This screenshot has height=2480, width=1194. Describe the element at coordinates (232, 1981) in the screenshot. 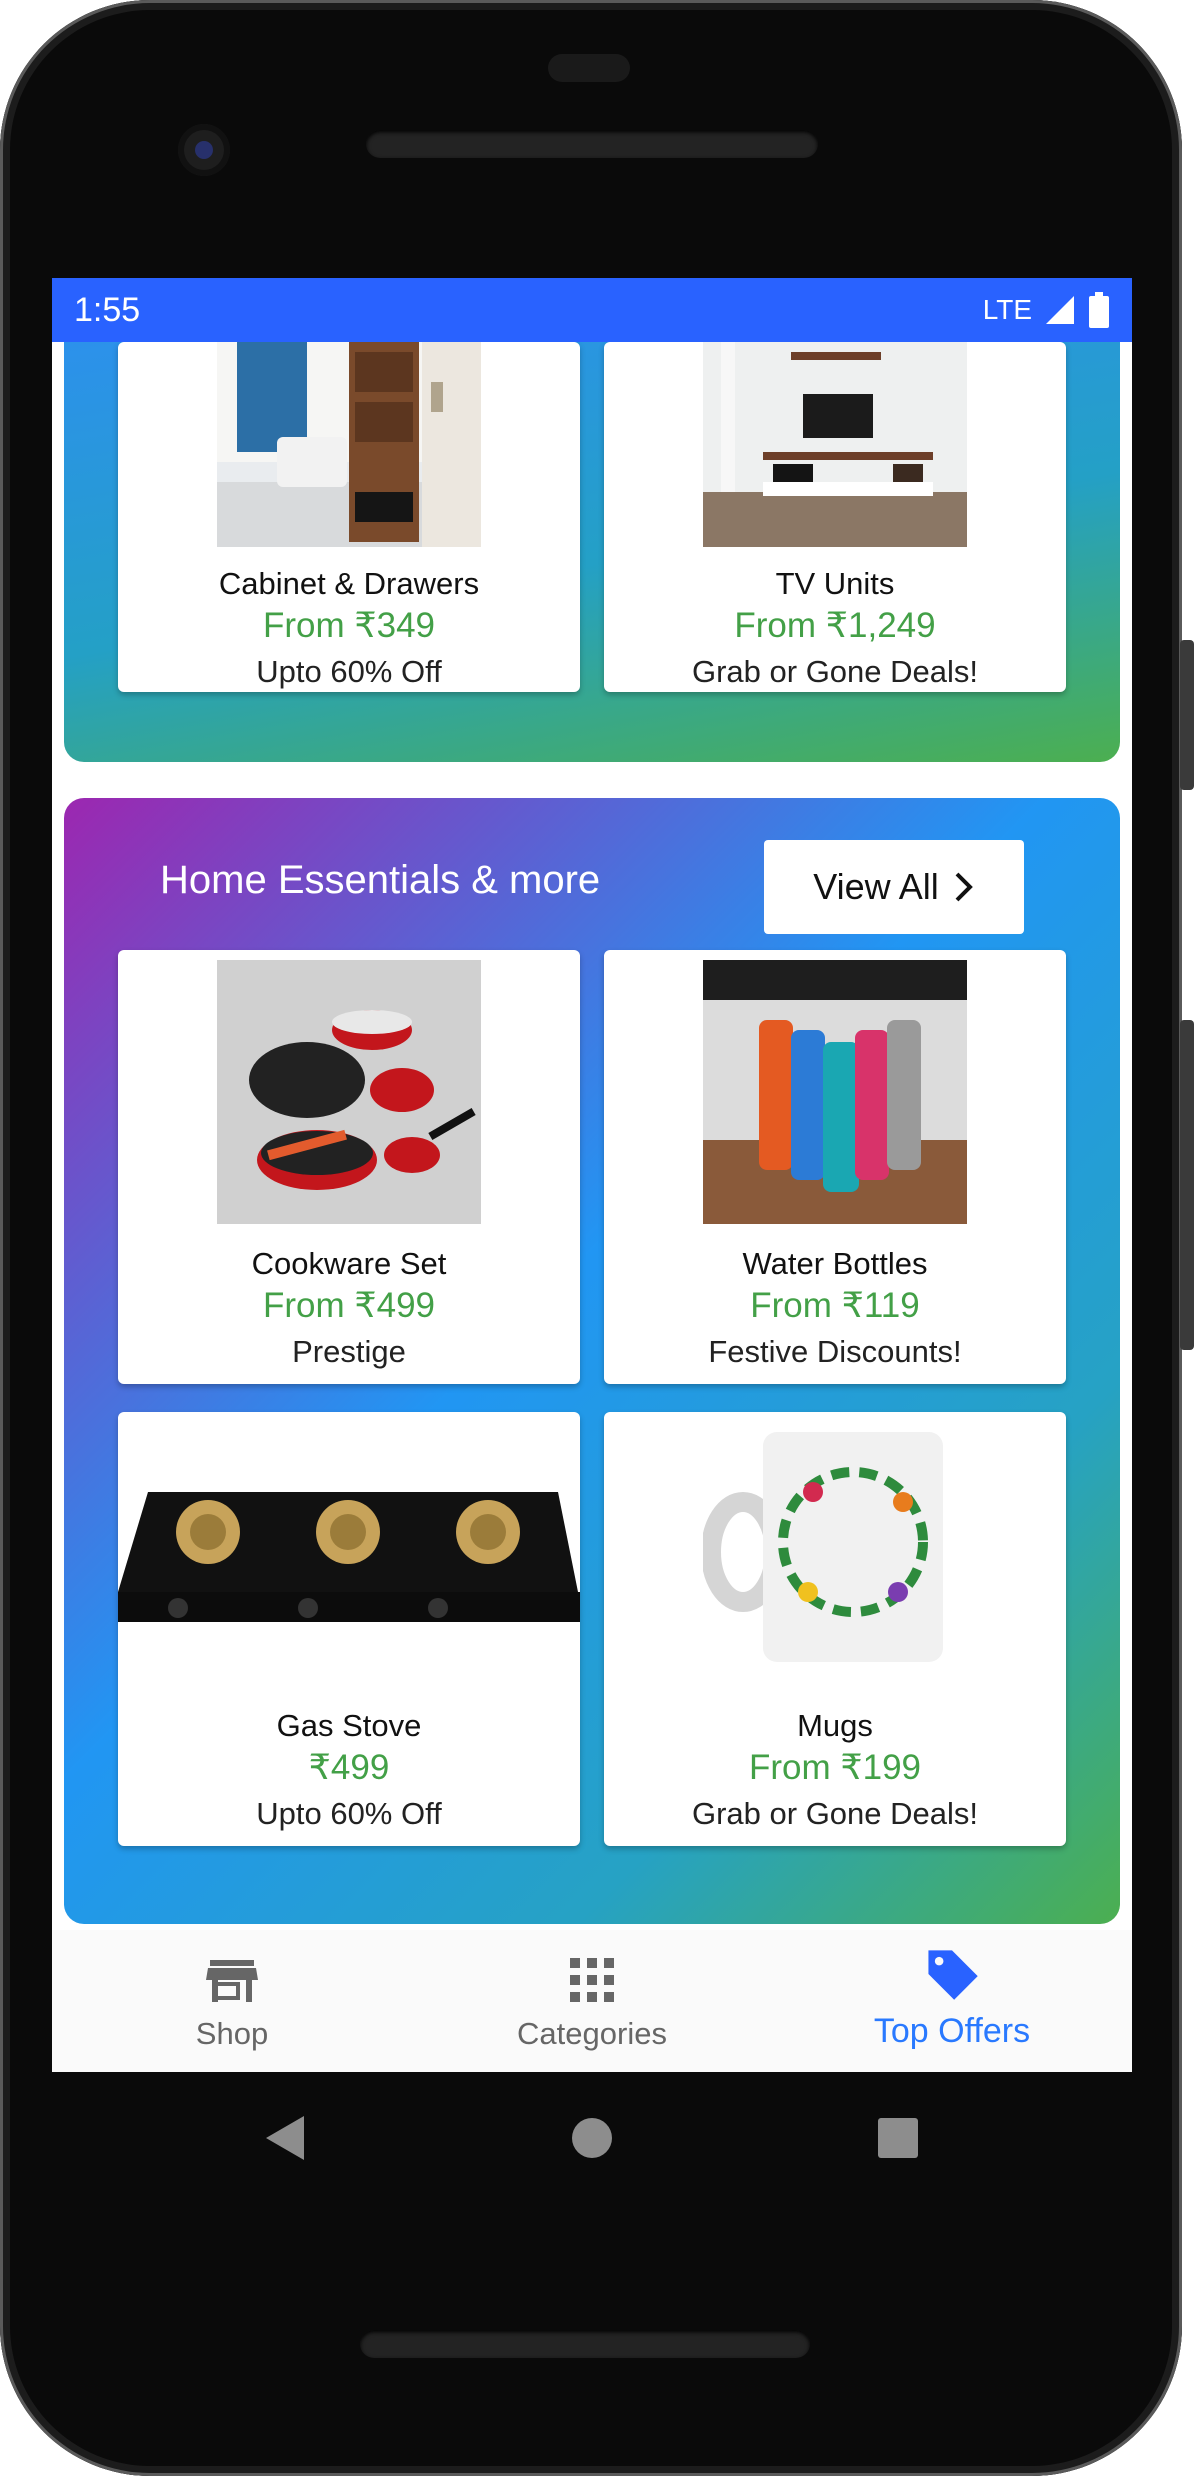

I see `store-icon` at that location.